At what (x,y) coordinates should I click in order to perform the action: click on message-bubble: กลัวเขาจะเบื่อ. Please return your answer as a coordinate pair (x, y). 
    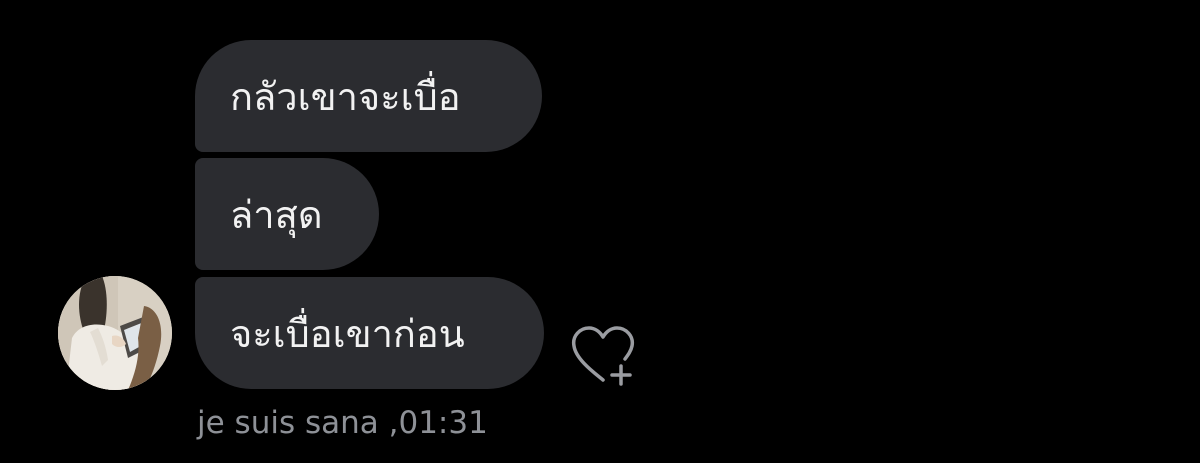
    Looking at the image, I should click on (368, 96).